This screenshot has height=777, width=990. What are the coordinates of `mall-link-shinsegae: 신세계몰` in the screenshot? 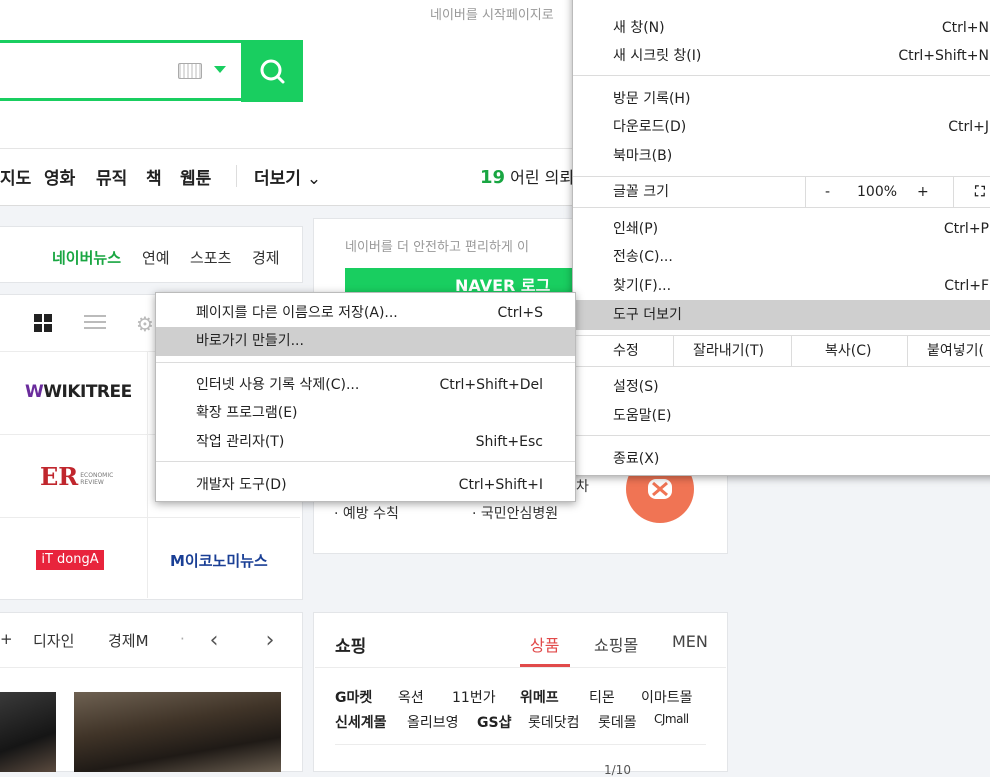 It's located at (361, 722).